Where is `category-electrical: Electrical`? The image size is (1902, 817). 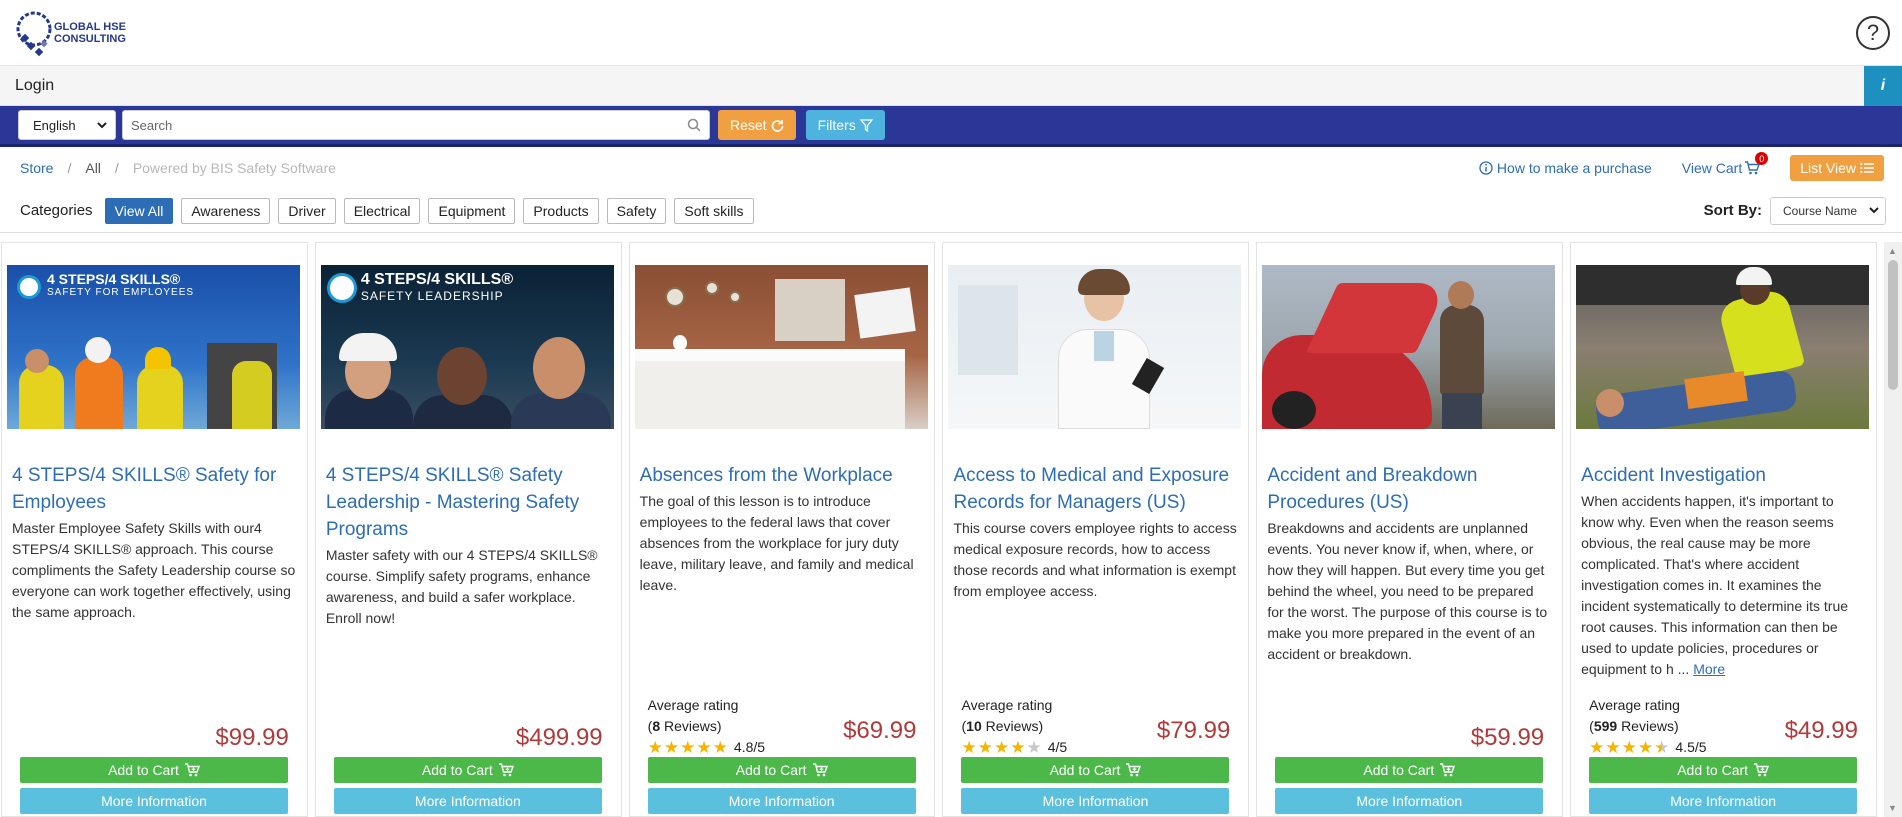
category-electrical: Electrical is located at coordinates (382, 210).